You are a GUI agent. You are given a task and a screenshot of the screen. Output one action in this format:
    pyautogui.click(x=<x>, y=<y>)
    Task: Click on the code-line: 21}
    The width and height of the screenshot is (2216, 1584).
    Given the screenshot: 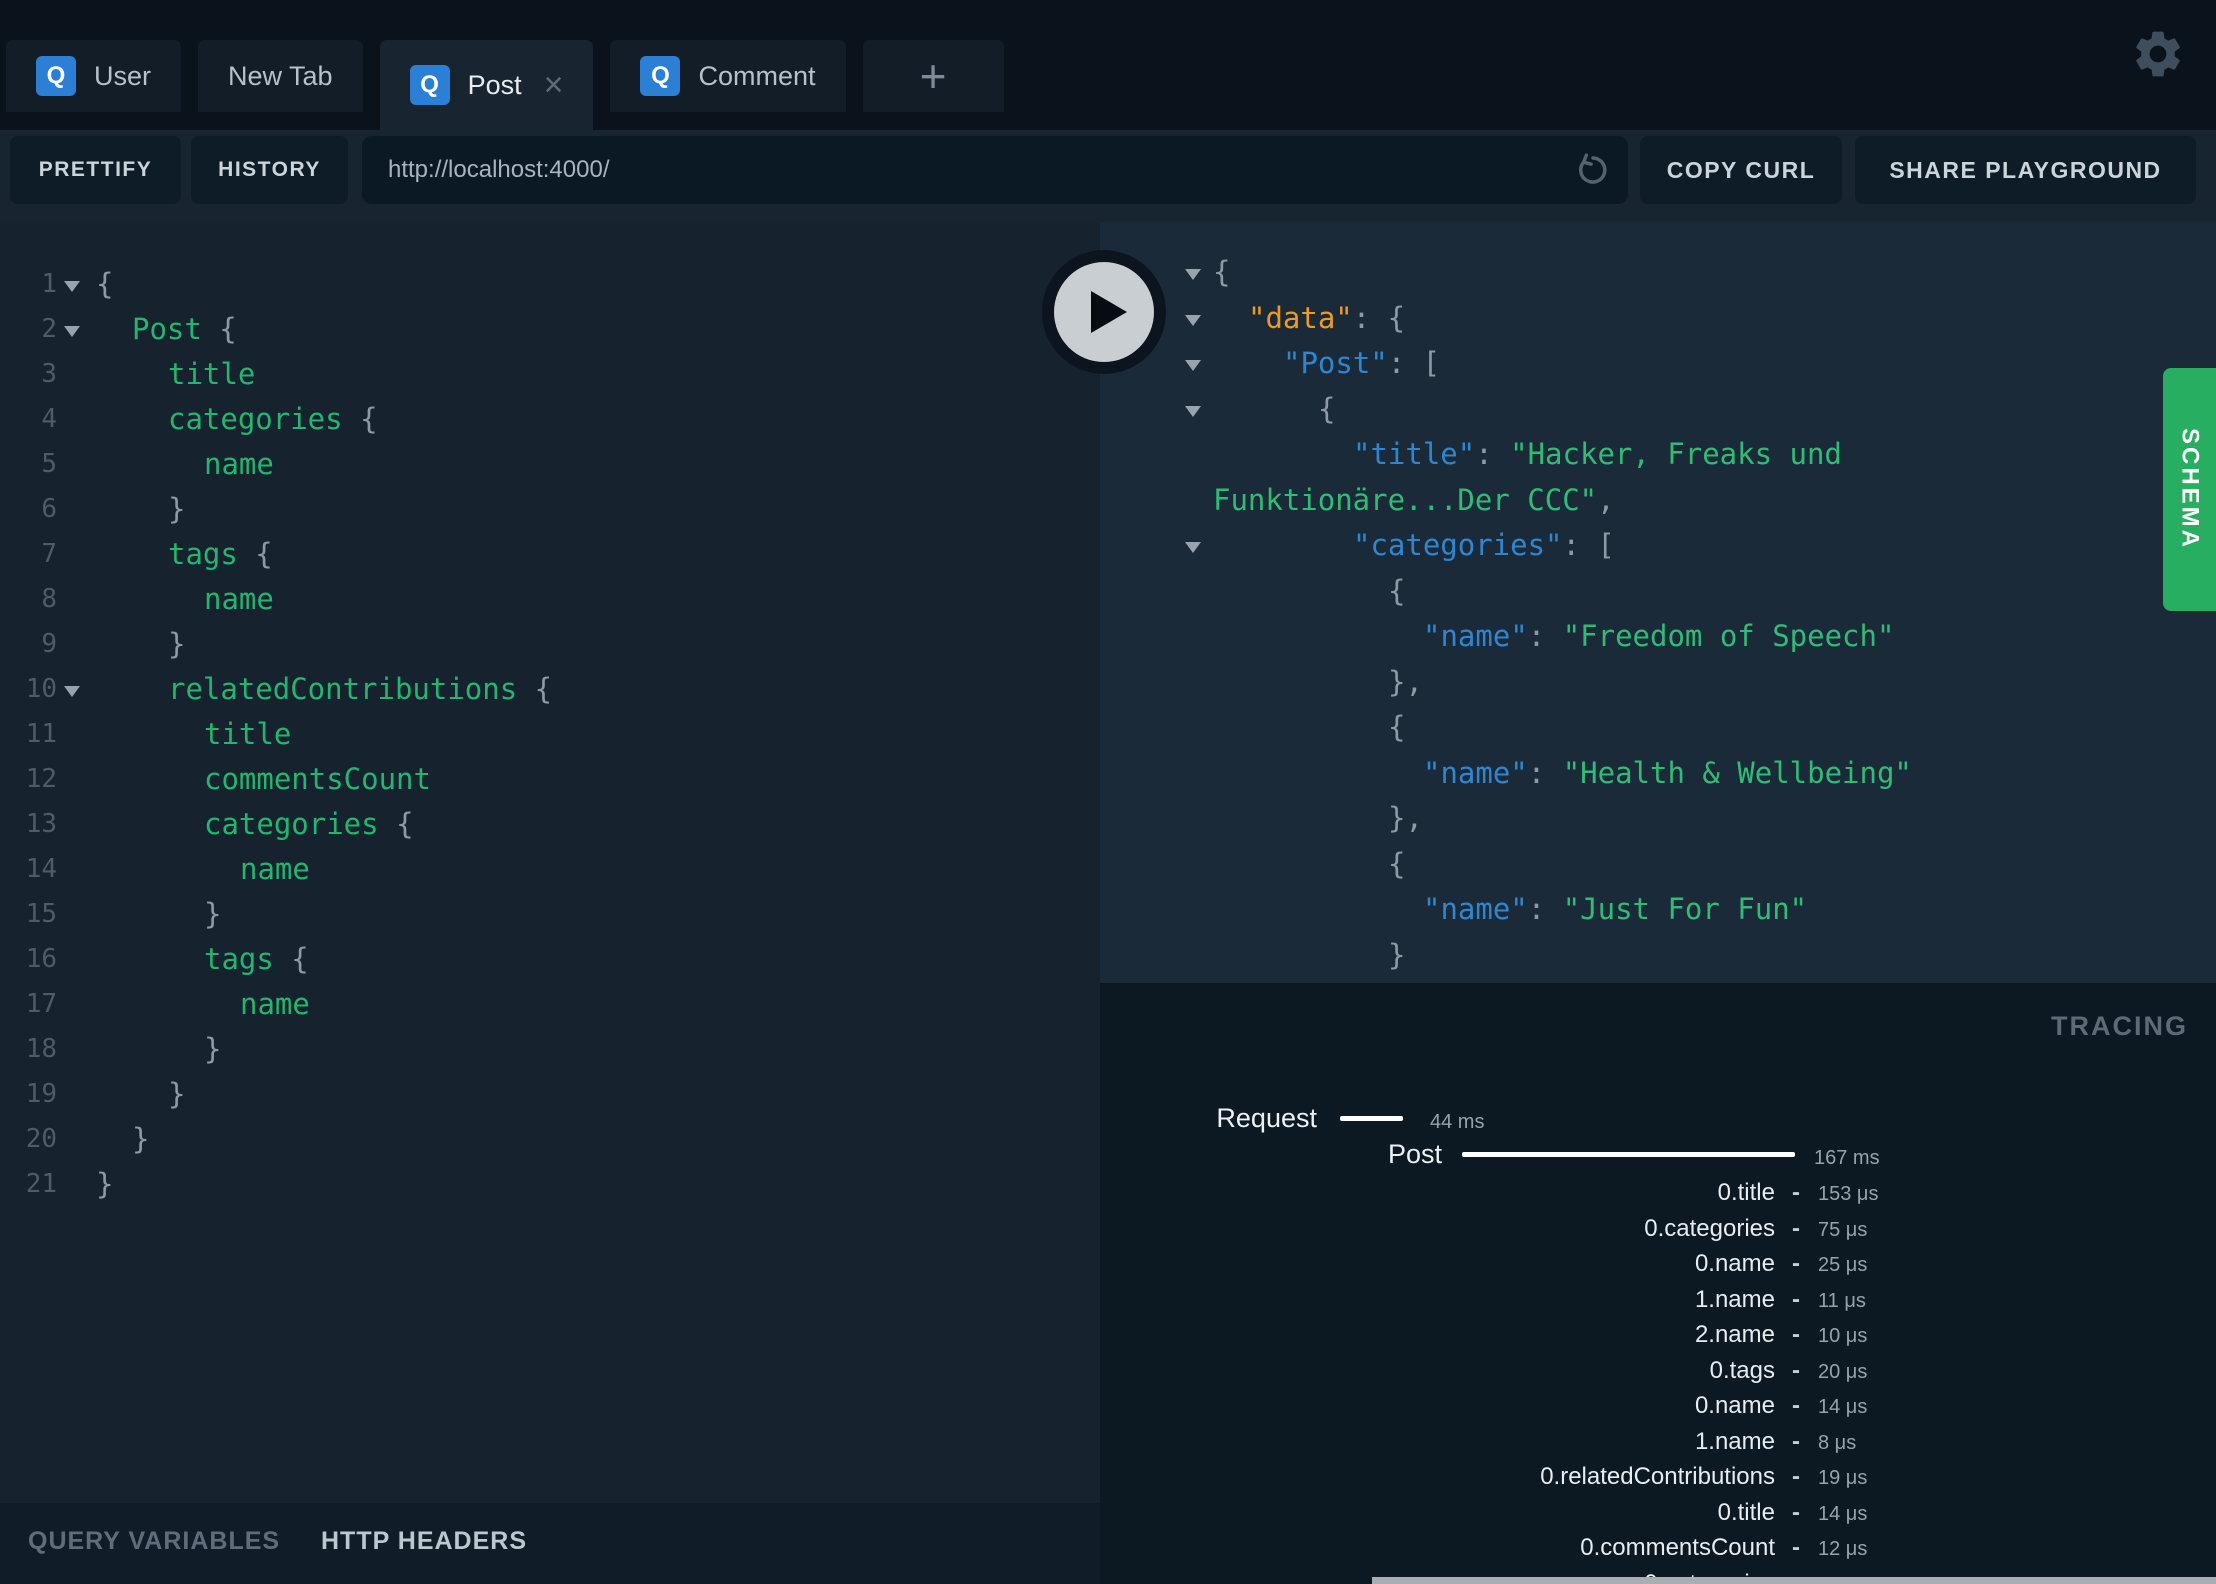 What is the action you would take?
    pyautogui.click(x=550, y=1184)
    